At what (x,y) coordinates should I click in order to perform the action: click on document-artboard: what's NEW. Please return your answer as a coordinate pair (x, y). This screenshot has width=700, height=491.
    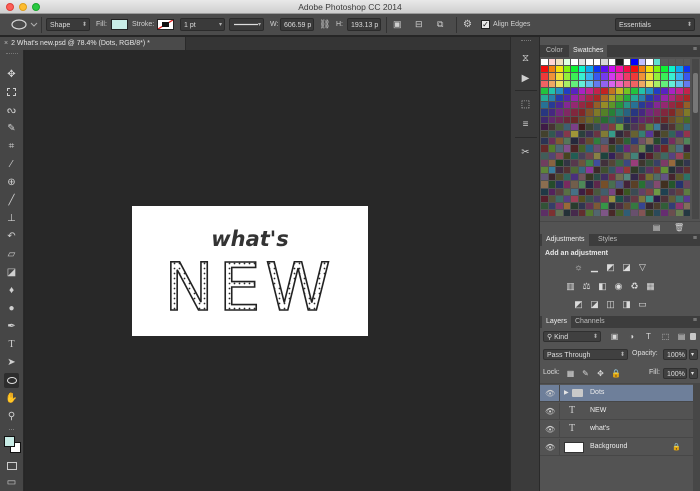
    Looking at the image, I should click on (250, 271).